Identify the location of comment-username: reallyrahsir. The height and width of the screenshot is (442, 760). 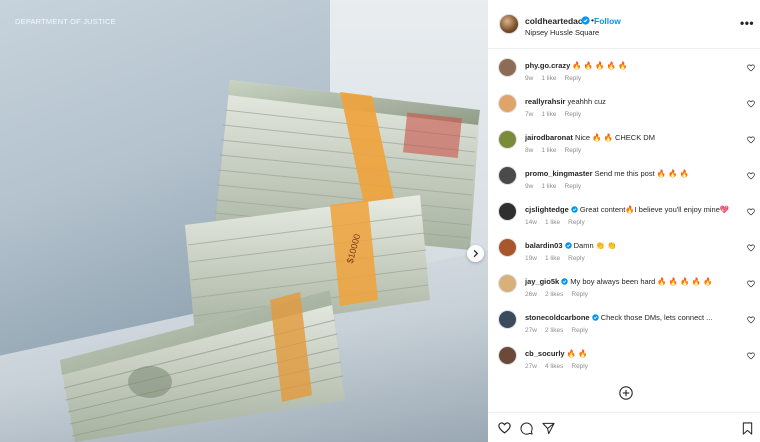
(545, 101).